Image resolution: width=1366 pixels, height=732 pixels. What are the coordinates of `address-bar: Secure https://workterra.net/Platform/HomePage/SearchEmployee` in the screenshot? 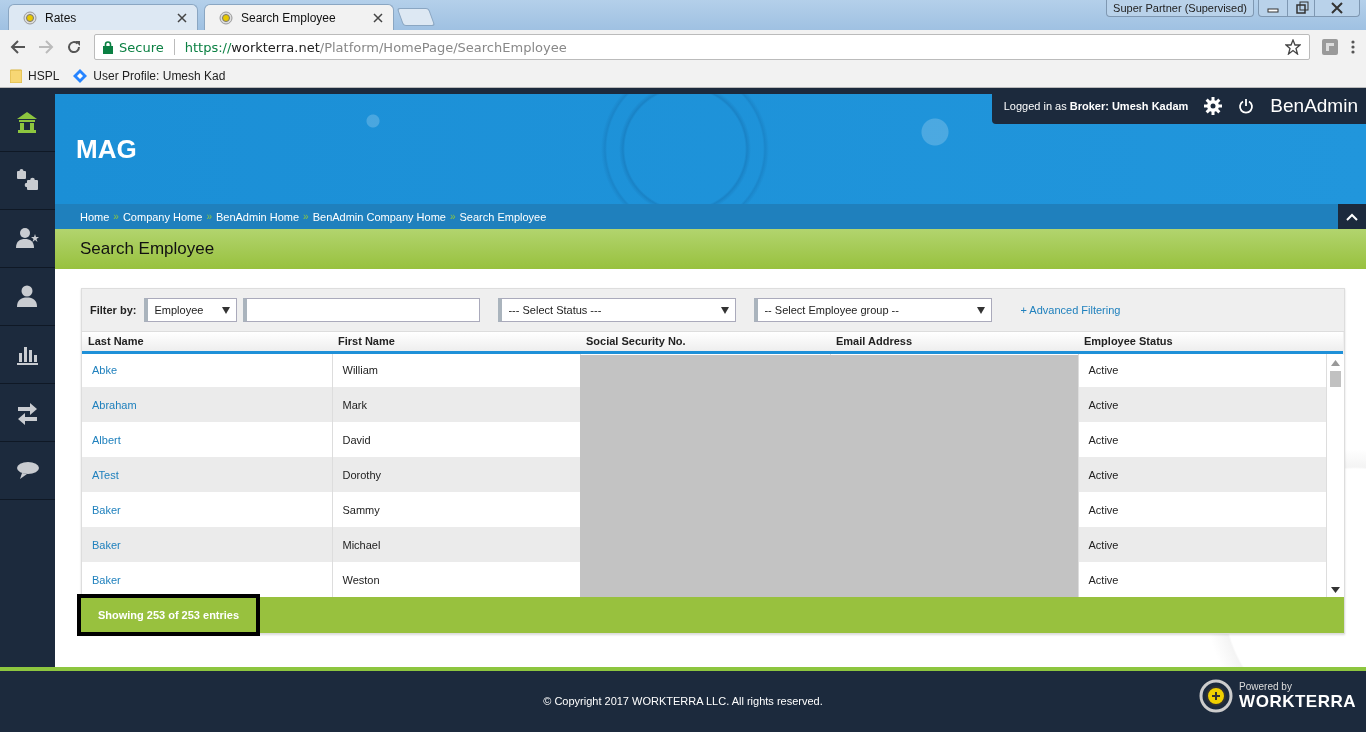 It's located at (702, 47).